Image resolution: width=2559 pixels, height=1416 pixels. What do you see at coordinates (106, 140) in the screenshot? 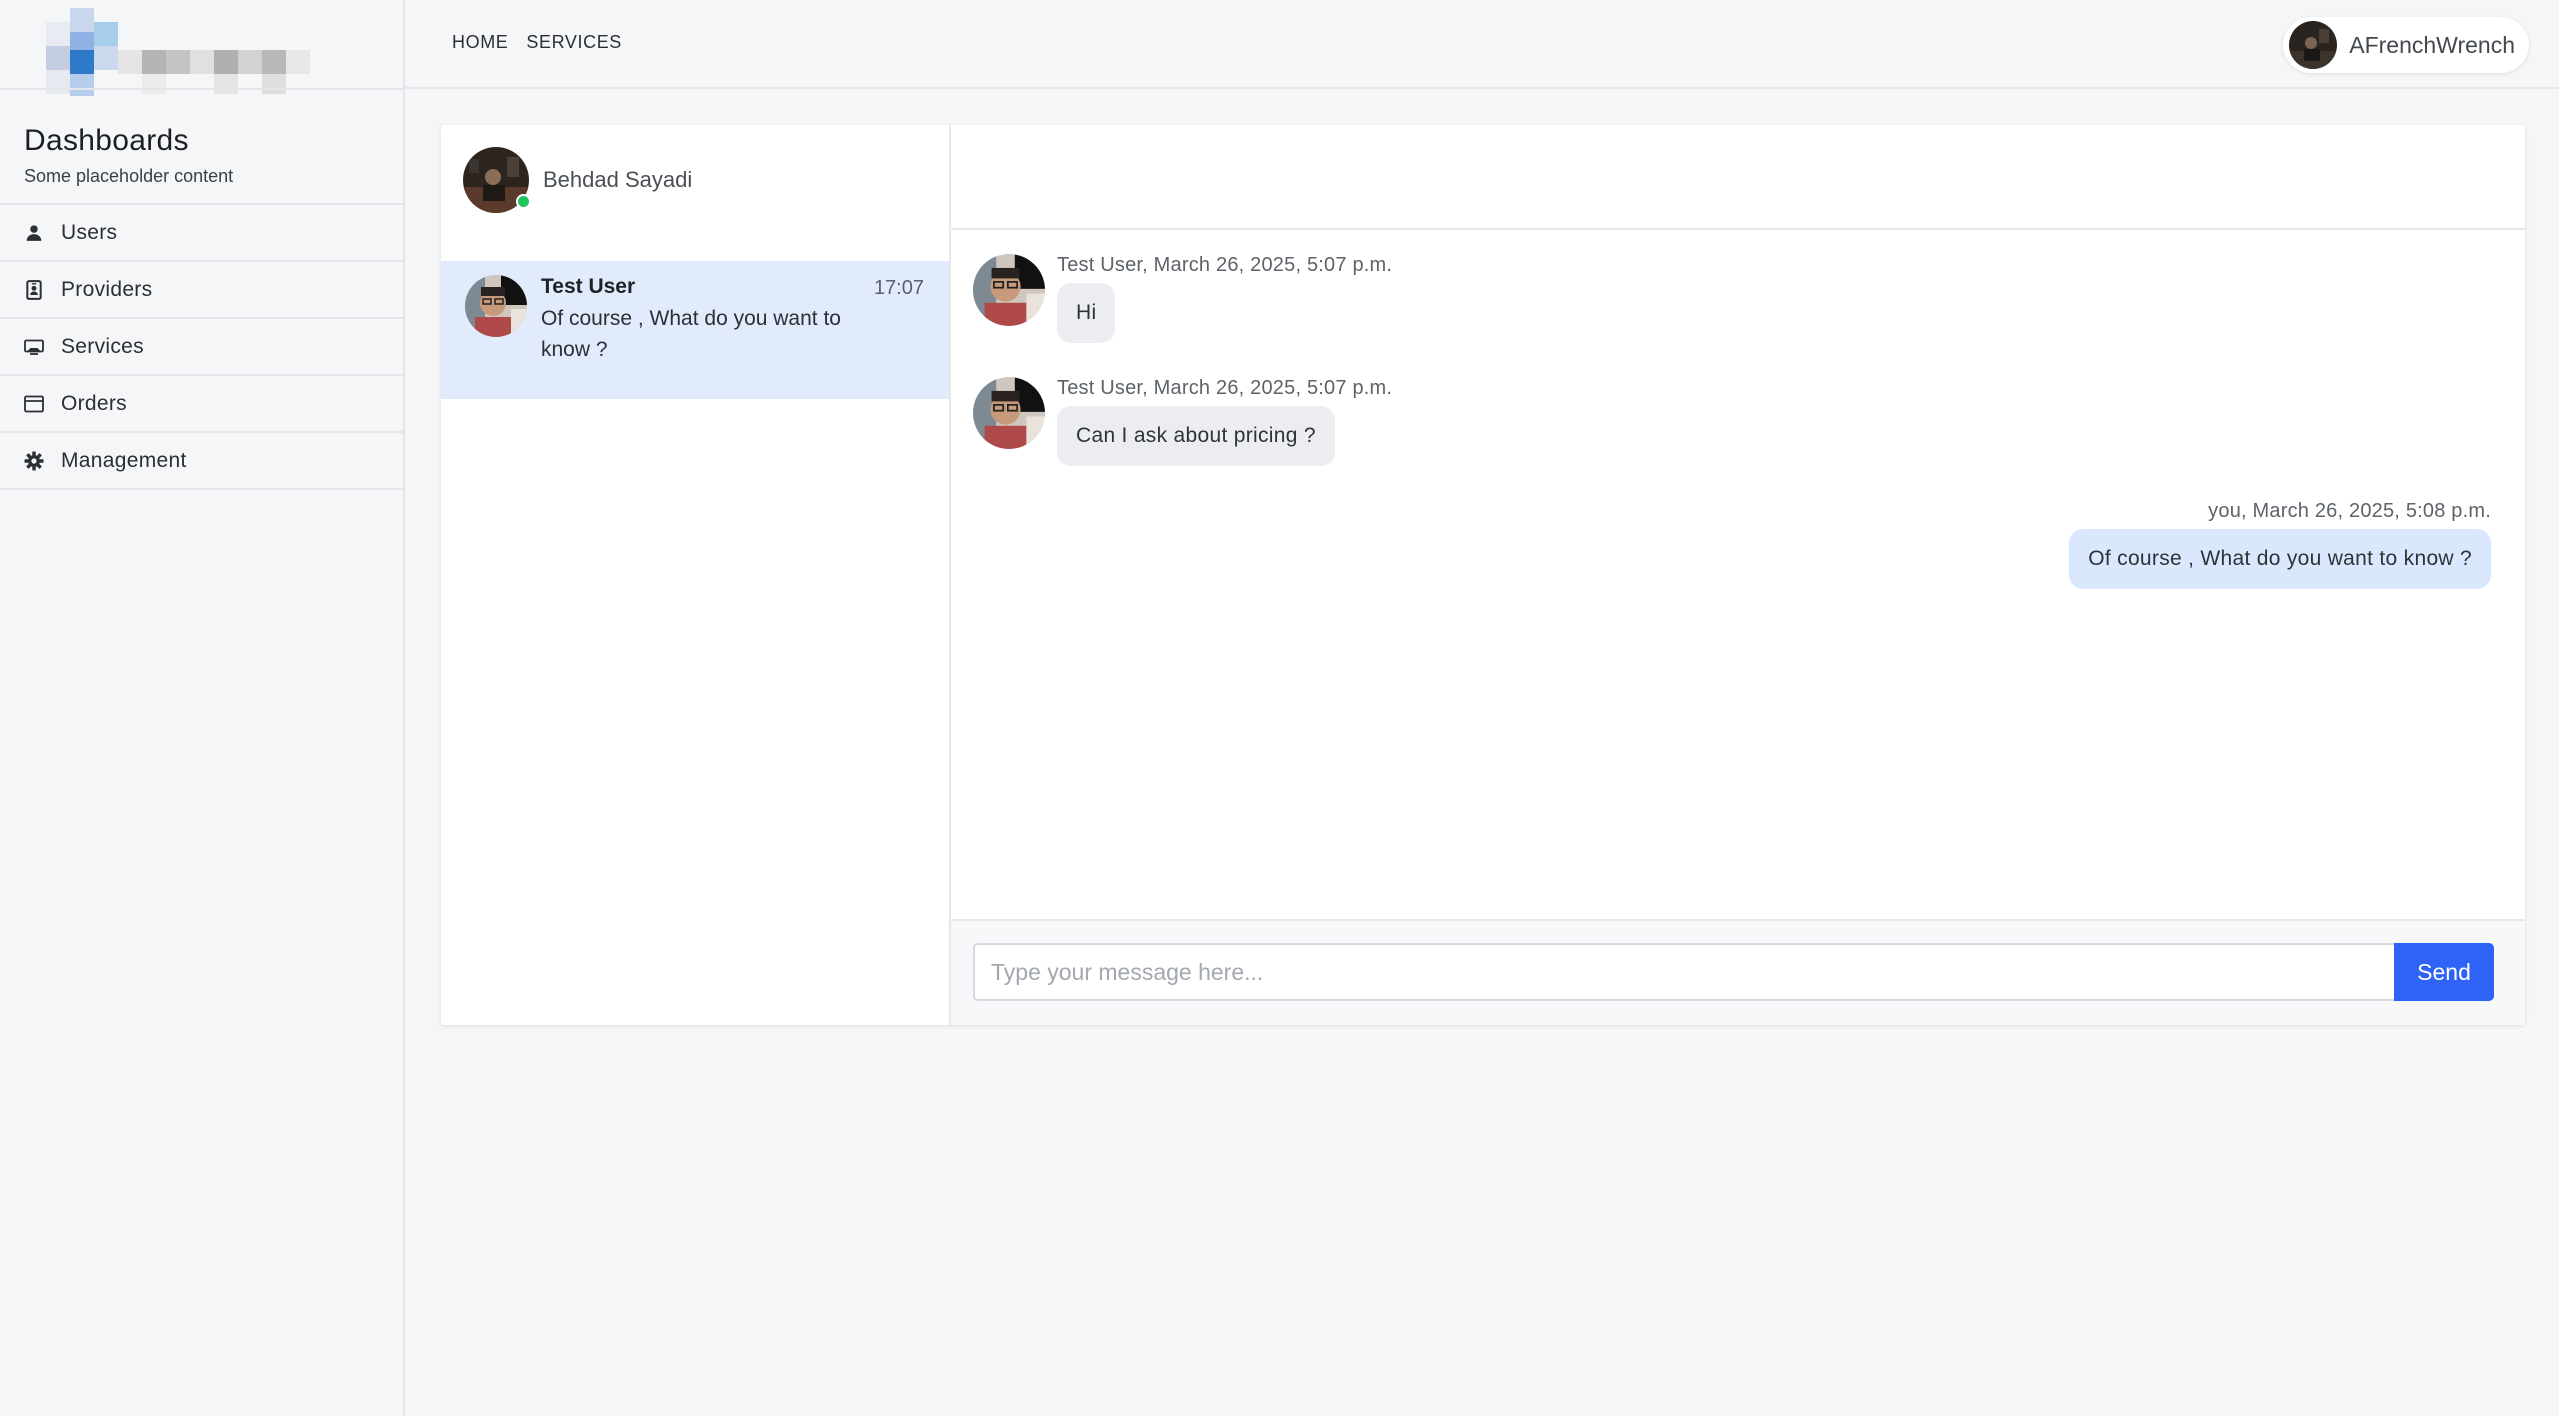
I see `sidebar-title: Dashboards` at bounding box center [106, 140].